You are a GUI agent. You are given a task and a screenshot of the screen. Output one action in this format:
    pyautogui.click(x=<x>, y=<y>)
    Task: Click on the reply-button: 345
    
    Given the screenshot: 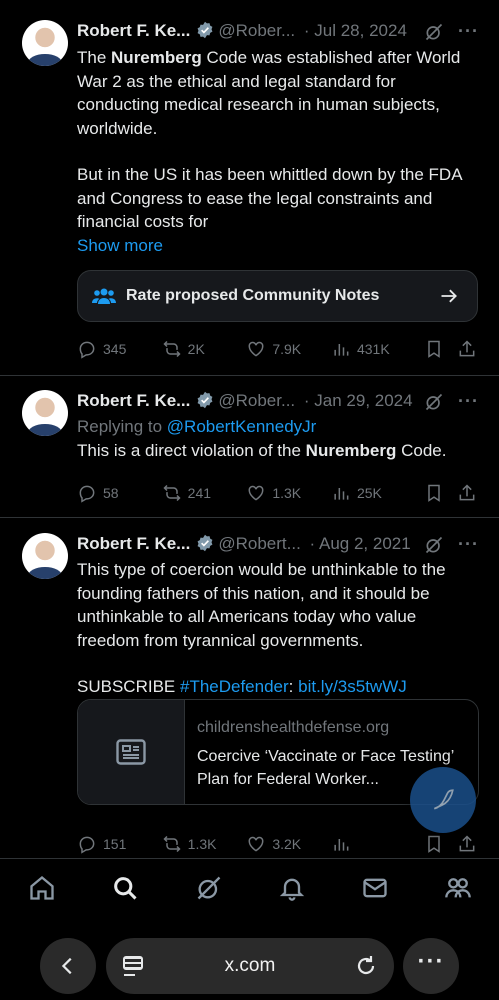 What is the action you would take?
    pyautogui.click(x=119, y=349)
    